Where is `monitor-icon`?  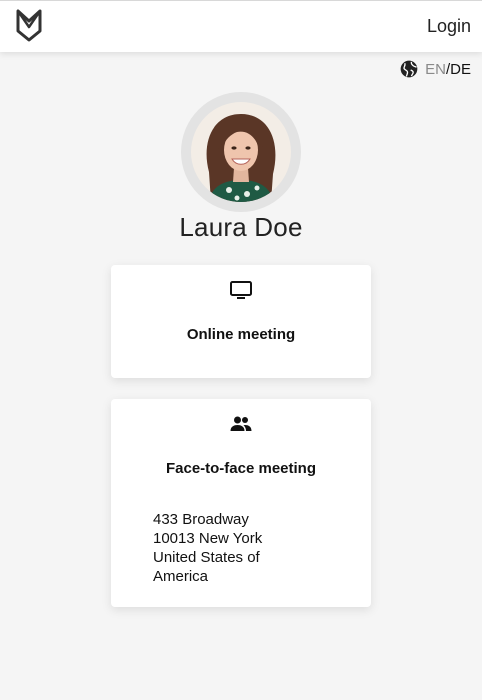 monitor-icon is located at coordinates (241, 290).